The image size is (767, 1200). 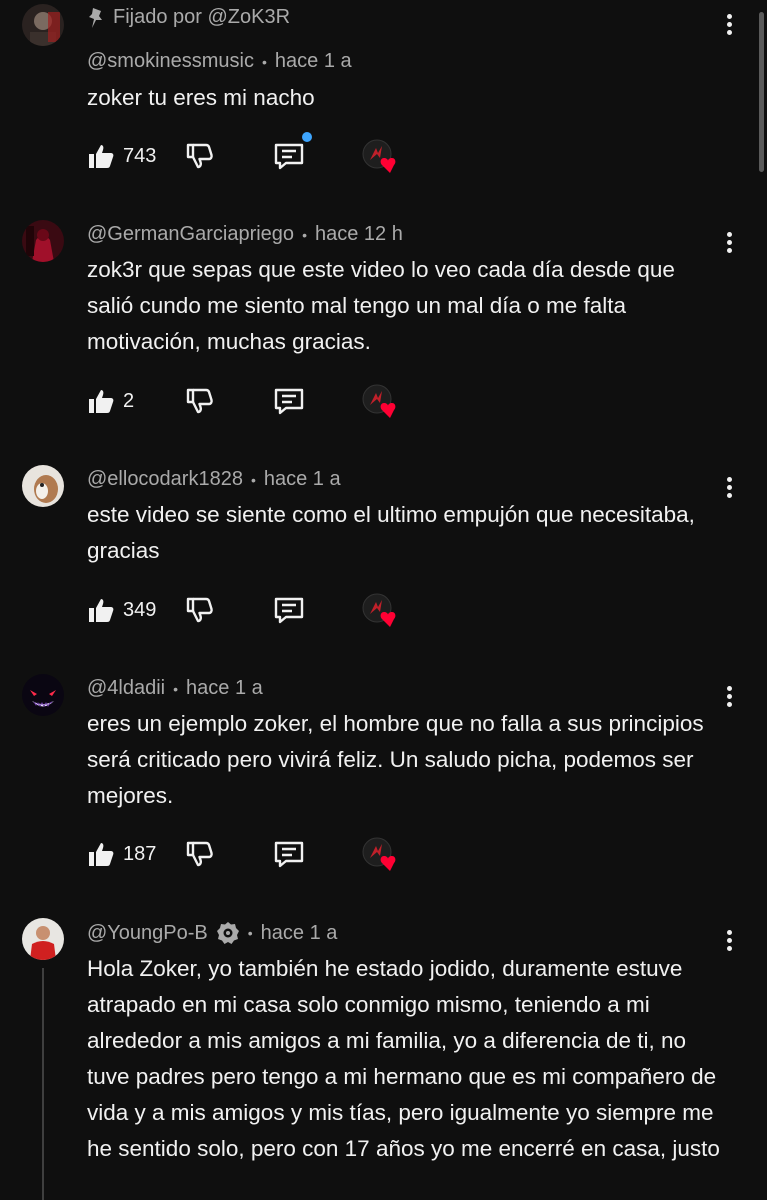 I want to click on comment-meta: @ellocodark1828 • hace 1 a, so click(x=214, y=479).